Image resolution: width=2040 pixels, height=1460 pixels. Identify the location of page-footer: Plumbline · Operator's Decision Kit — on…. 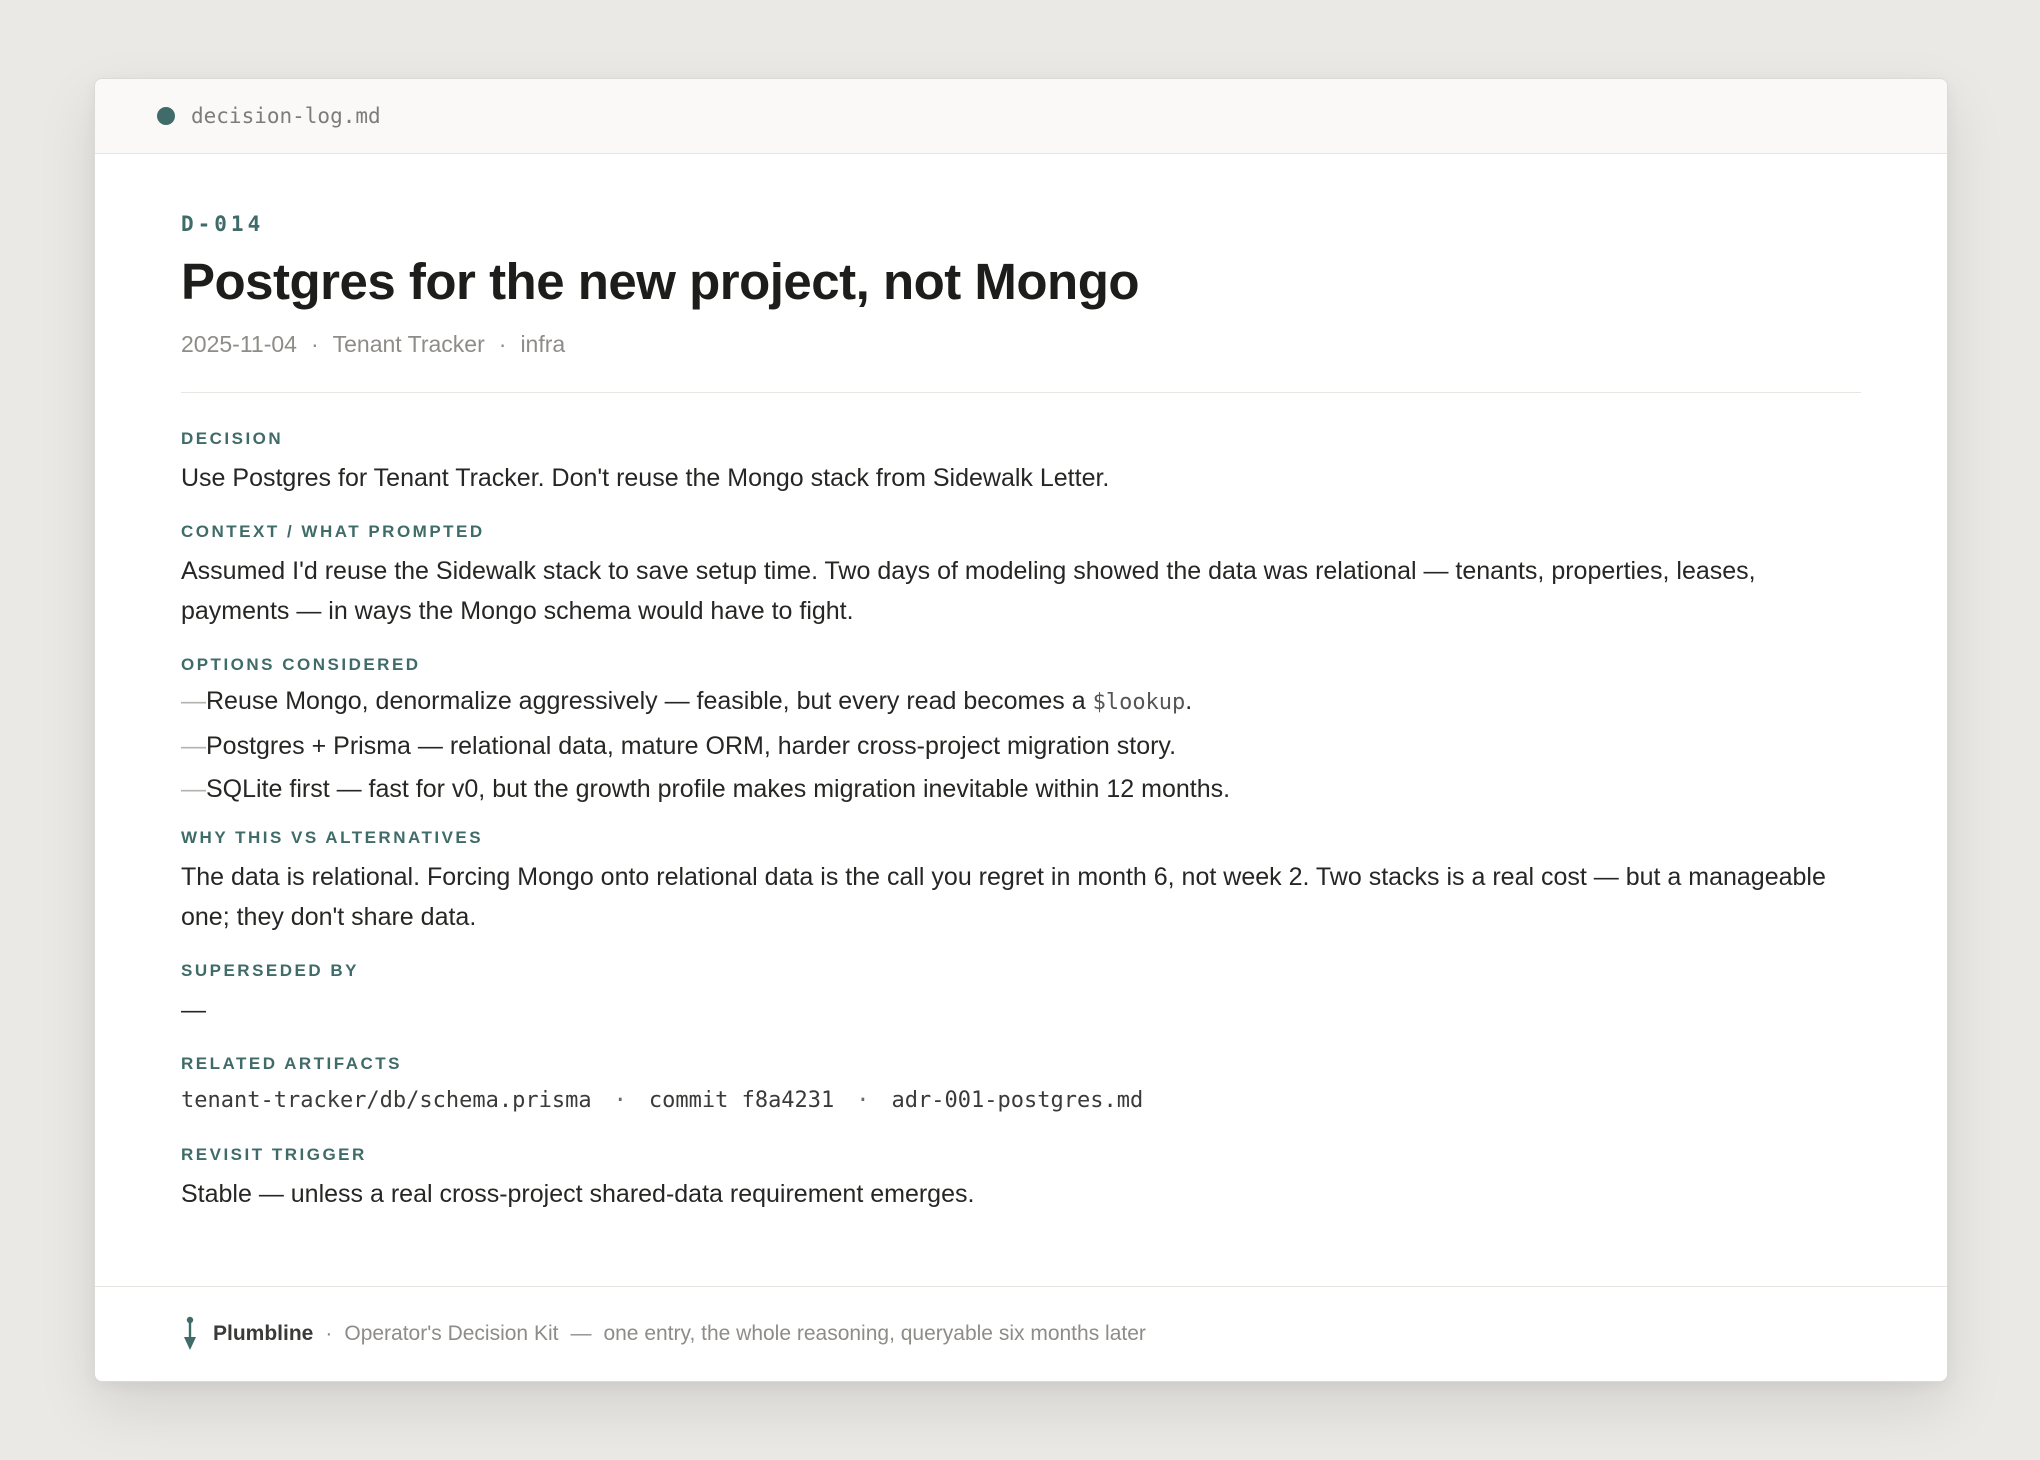
(1021, 1333).